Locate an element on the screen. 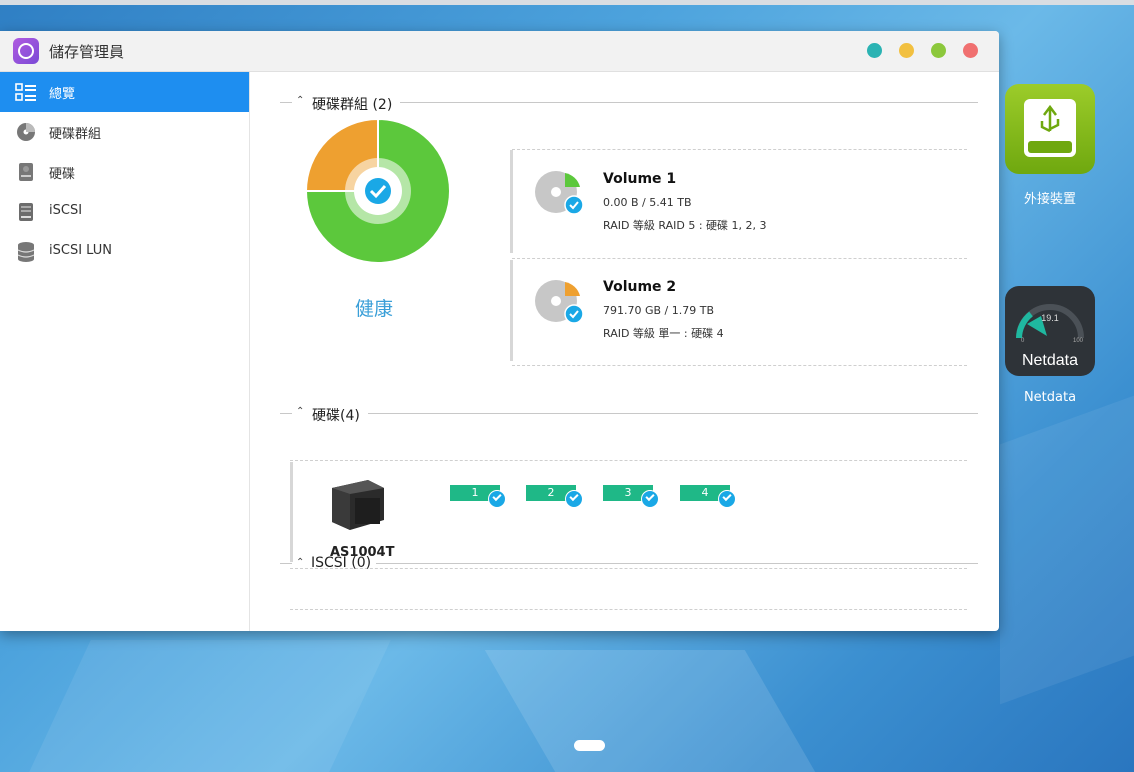 This screenshot has height=772, width=1134. sidebar-item-disk-group: 硬碟群組 is located at coordinates (124, 132).